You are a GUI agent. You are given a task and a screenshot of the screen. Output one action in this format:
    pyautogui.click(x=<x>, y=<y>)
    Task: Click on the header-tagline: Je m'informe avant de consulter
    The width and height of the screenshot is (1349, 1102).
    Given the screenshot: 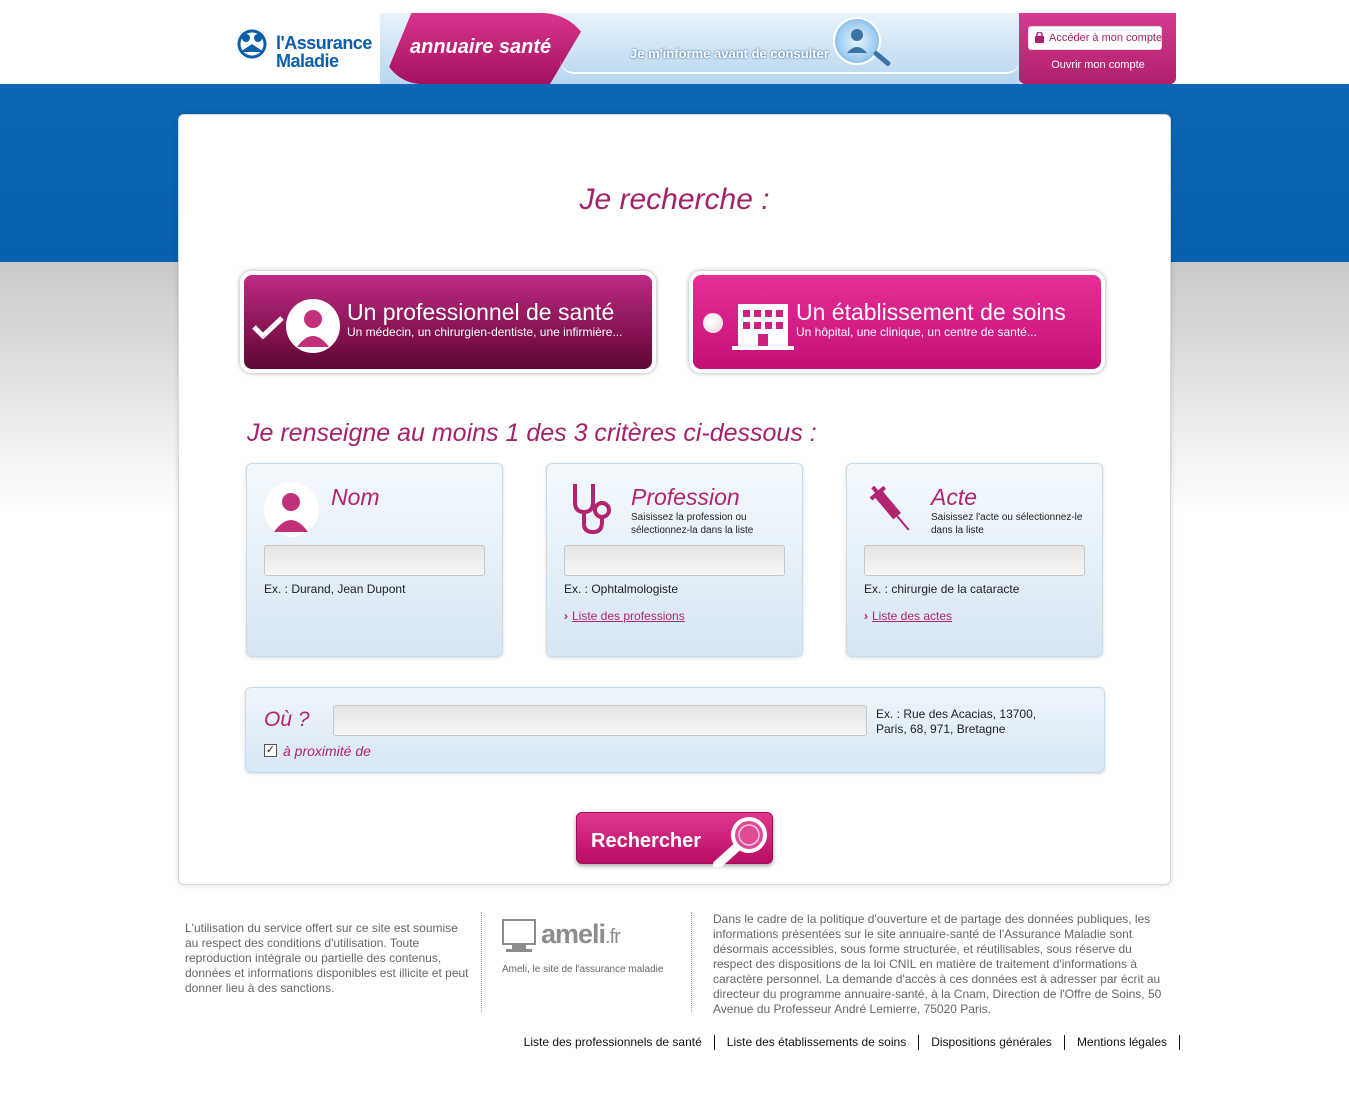 What is the action you would take?
    pyautogui.click(x=729, y=53)
    